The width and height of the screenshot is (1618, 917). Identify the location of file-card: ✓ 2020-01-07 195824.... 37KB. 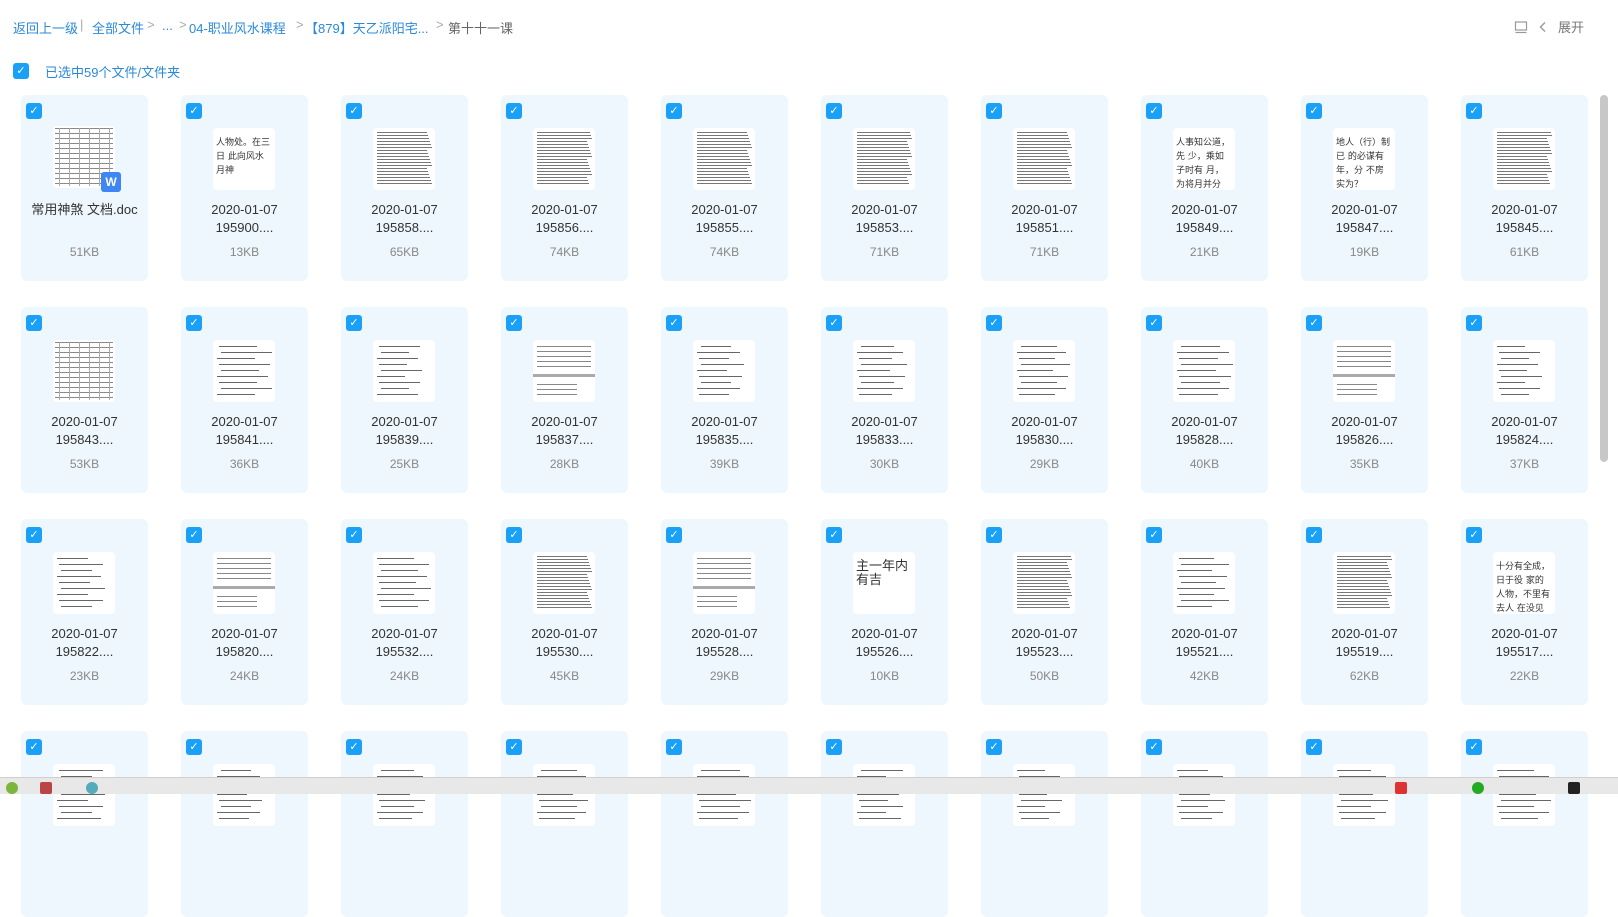
(1524, 400).